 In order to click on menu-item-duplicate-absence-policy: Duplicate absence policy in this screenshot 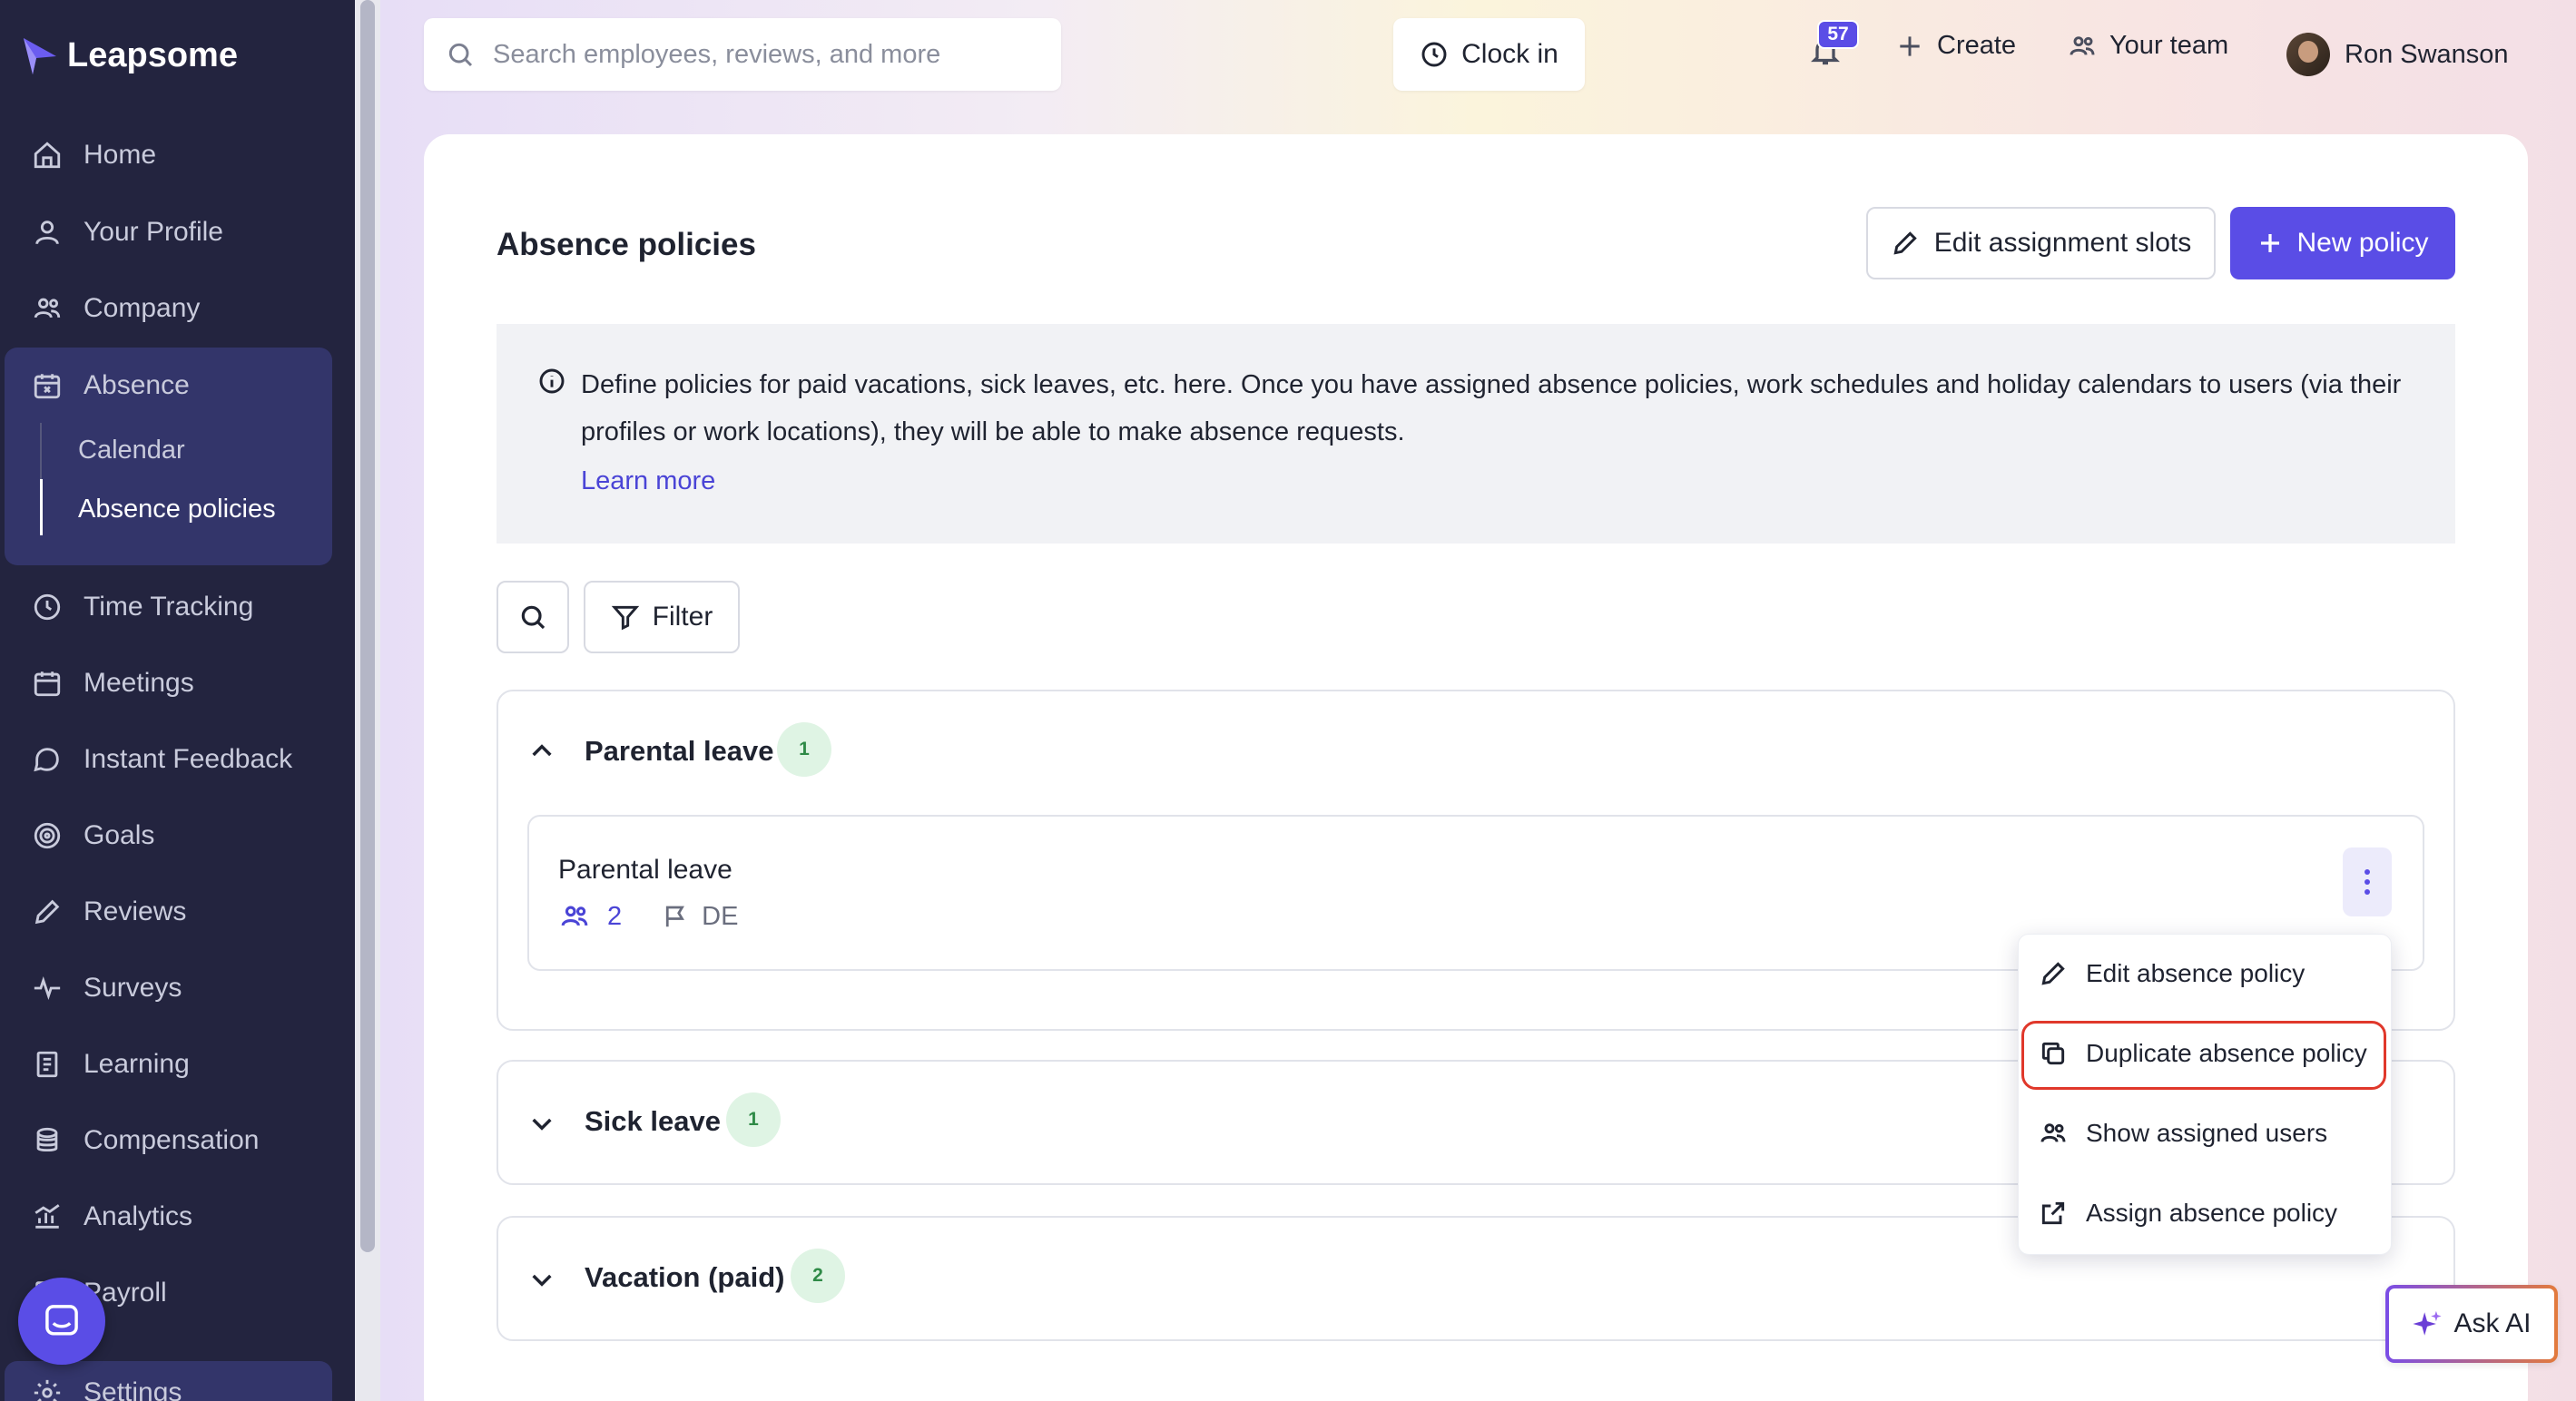, I will do `click(2203, 1053)`.